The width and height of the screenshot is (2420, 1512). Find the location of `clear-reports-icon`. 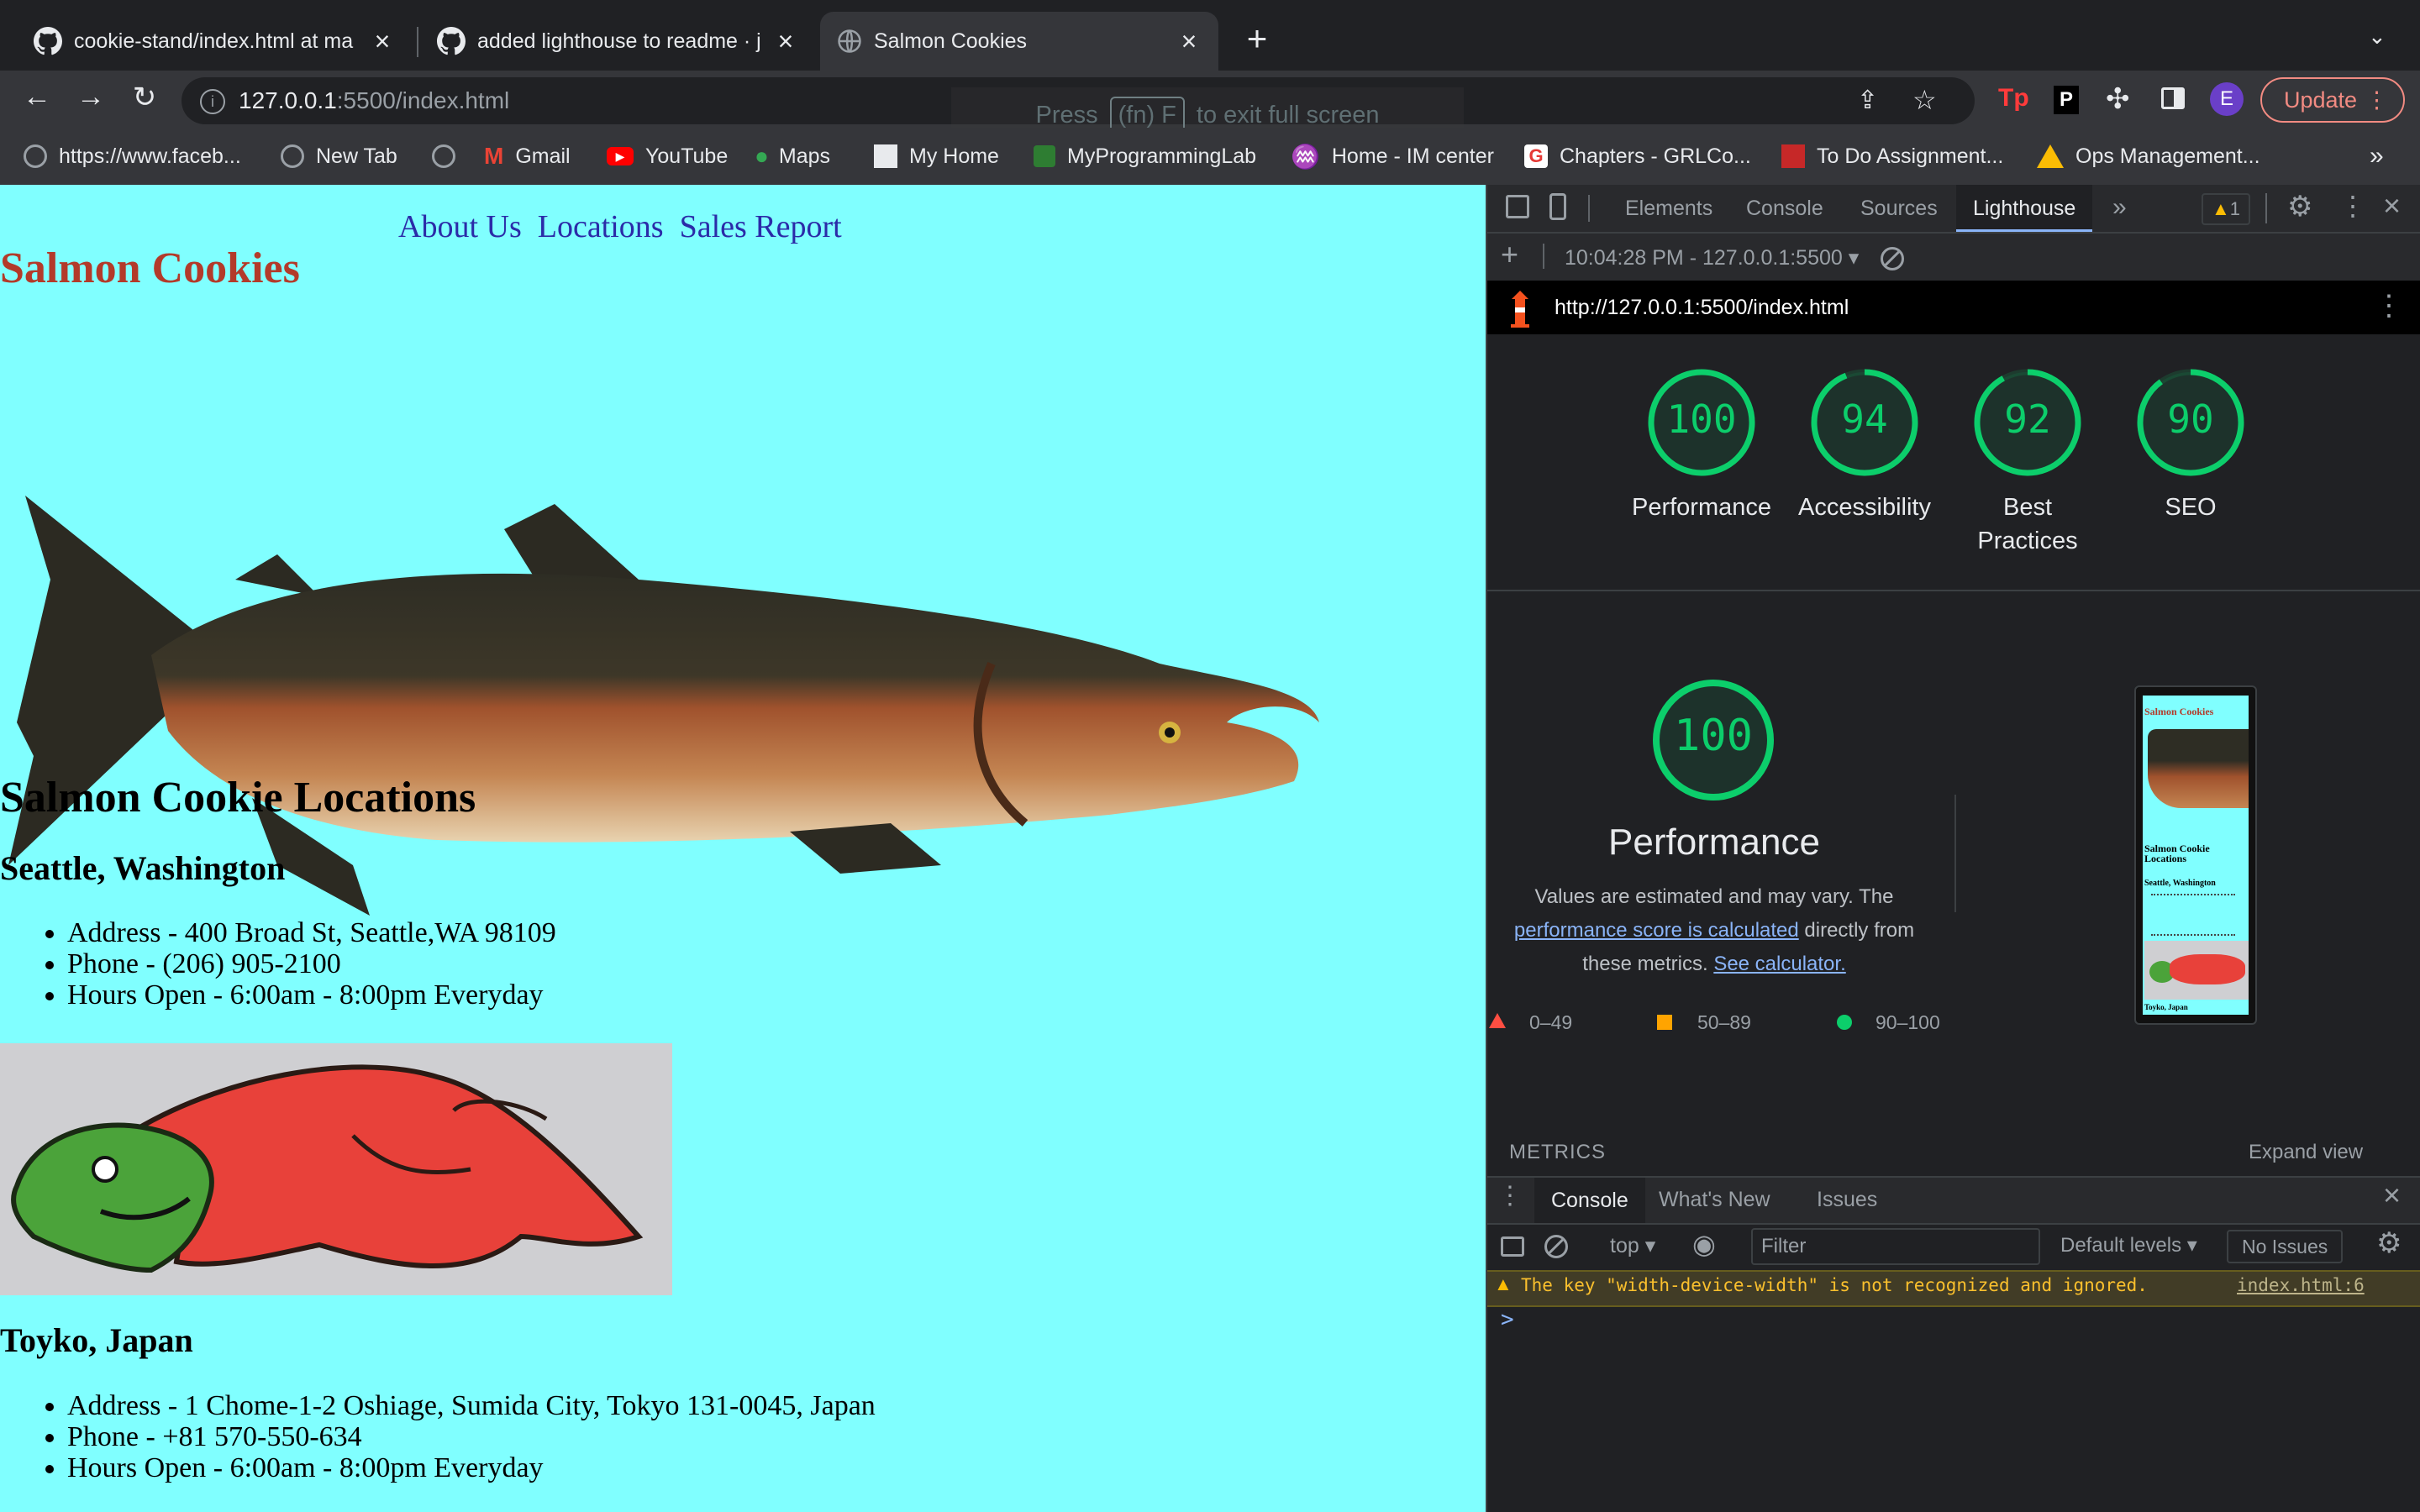

clear-reports-icon is located at coordinates (1892, 258).